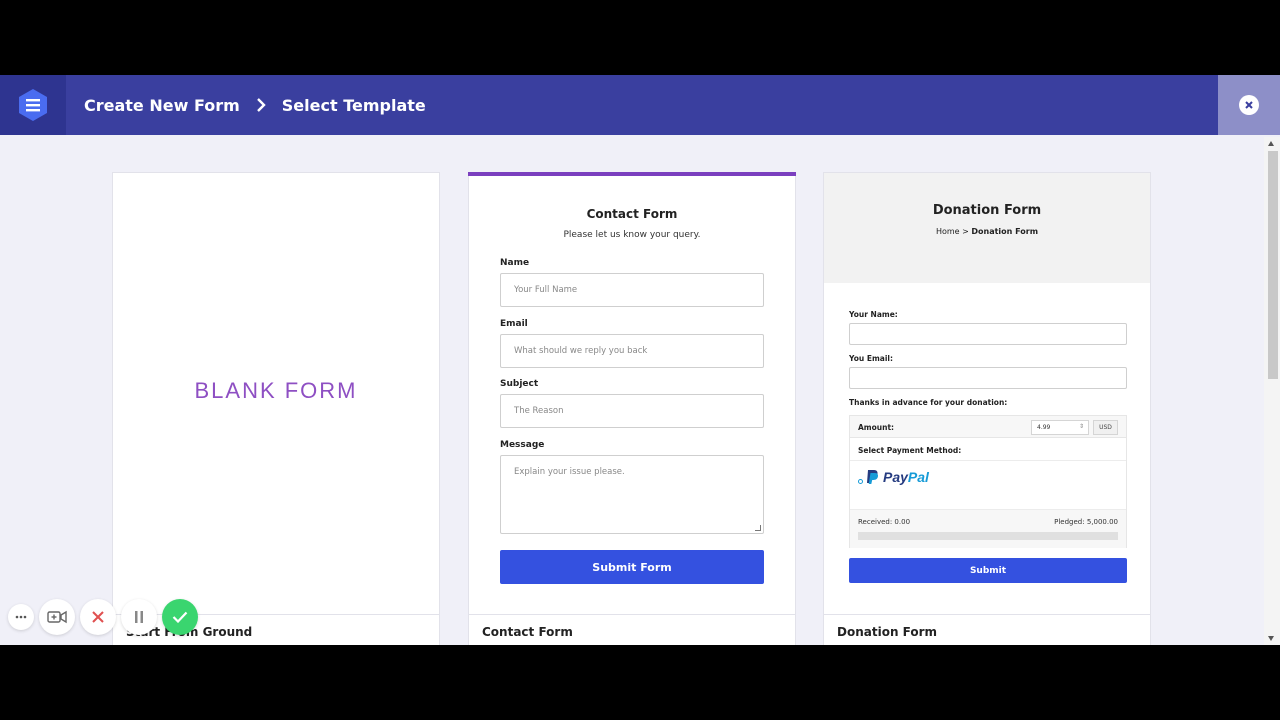 The height and width of the screenshot is (720, 1280). Describe the element at coordinates (1086, 522) in the screenshot. I see `pledged-amount: Pledged: 5,000.00` at that location.